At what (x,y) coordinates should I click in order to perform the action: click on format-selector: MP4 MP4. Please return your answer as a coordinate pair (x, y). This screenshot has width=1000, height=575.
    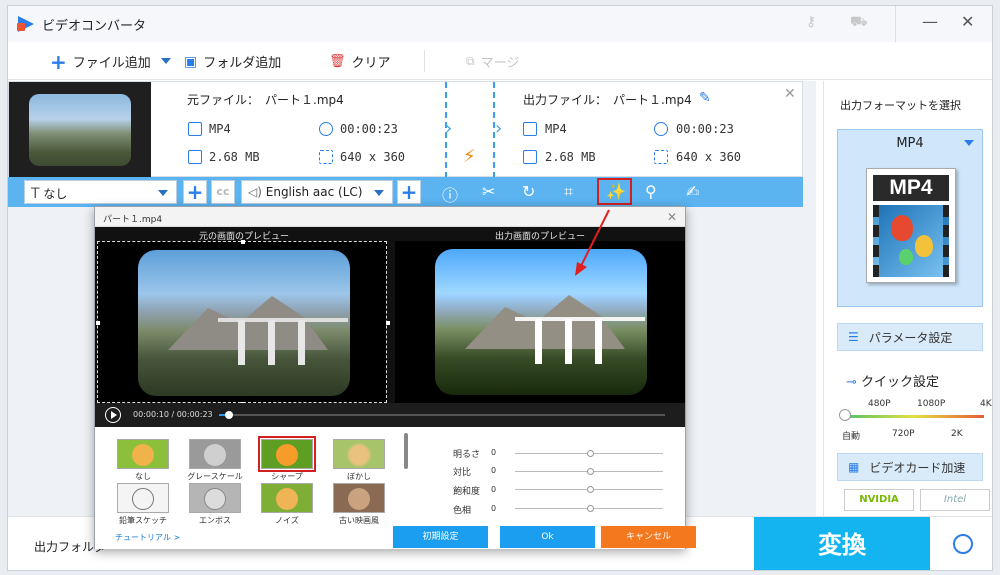
    Looking at the image, I should click on (910, 218).